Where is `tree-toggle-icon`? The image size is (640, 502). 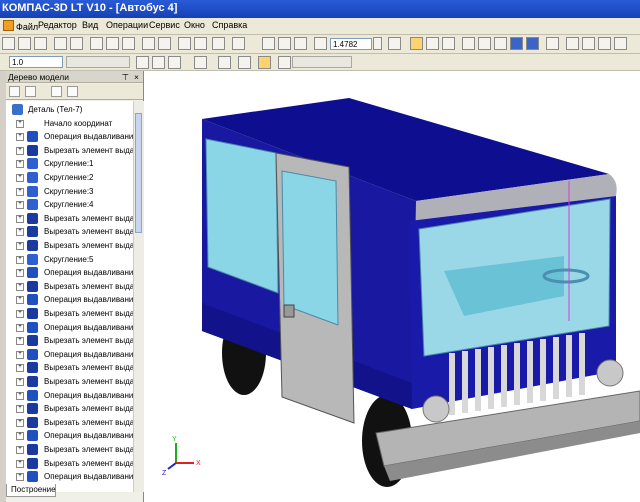 tree-toggle-icon is located at coordinates (572, 43).